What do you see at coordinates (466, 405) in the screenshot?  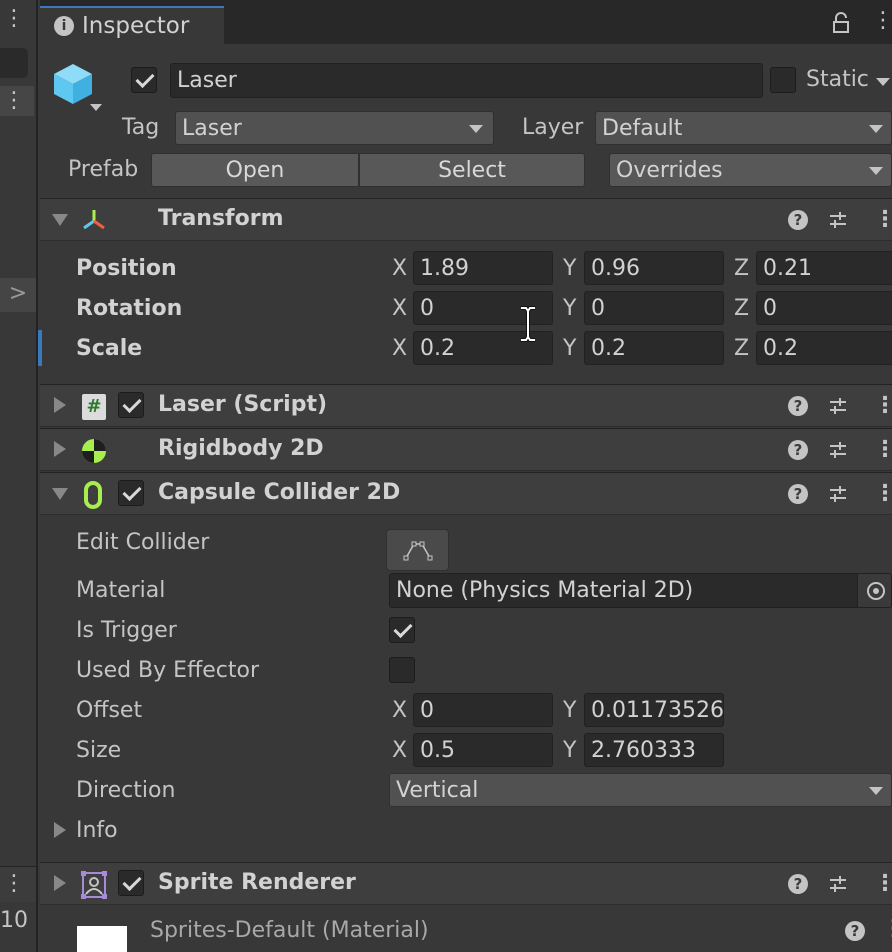 I see `laser-script-header: # Laser (Script) ? ⋮` at bounding box center [466, 405].